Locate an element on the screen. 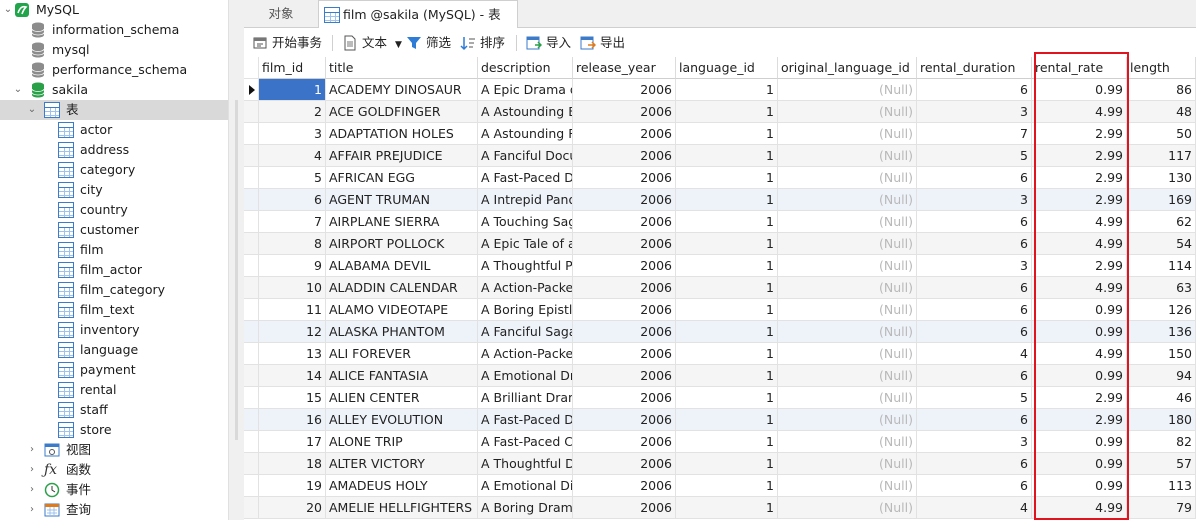  table-item-film_text: film_text is located at coordinates (114, 310).